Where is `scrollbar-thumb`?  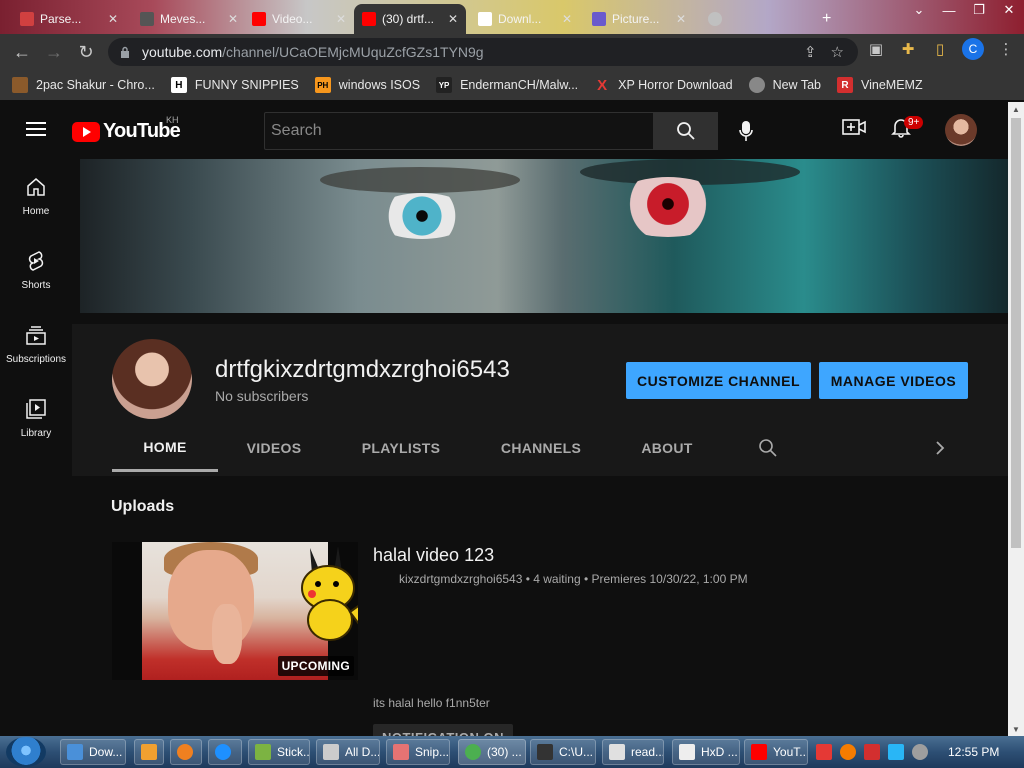 scrollbar-thumb is located at coordinates (1016, 333).